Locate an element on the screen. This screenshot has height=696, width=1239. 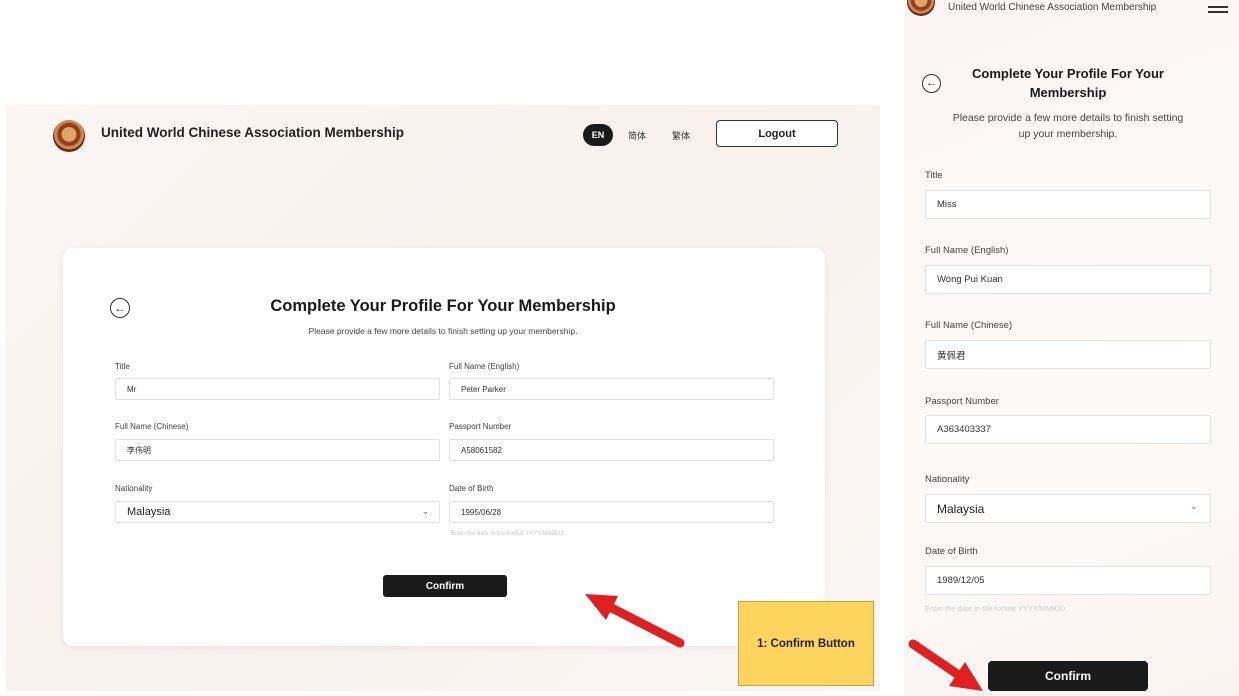
dob-field: 1995/06/28 is located at coordinates (611, 512).